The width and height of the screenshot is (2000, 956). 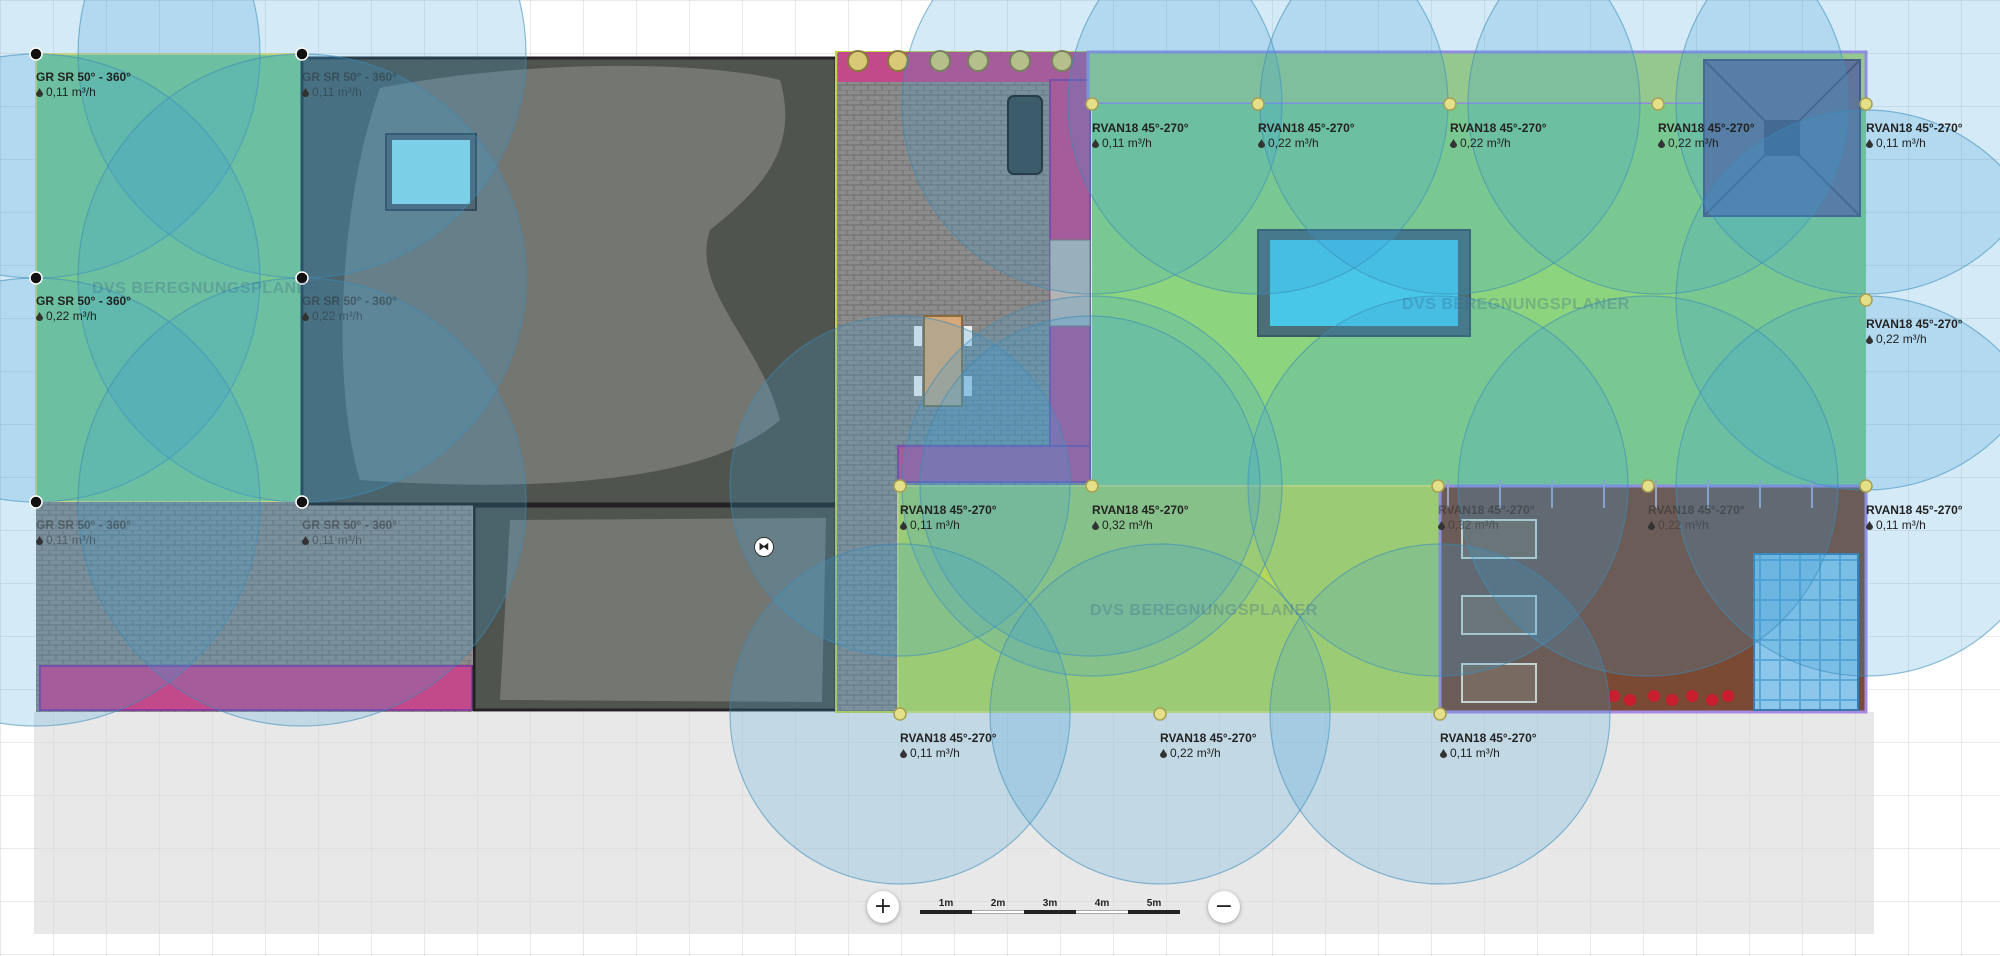 I want to click on scale-bar: 1m 2m 3m 4m 5m, so click(x=1054, y=908).